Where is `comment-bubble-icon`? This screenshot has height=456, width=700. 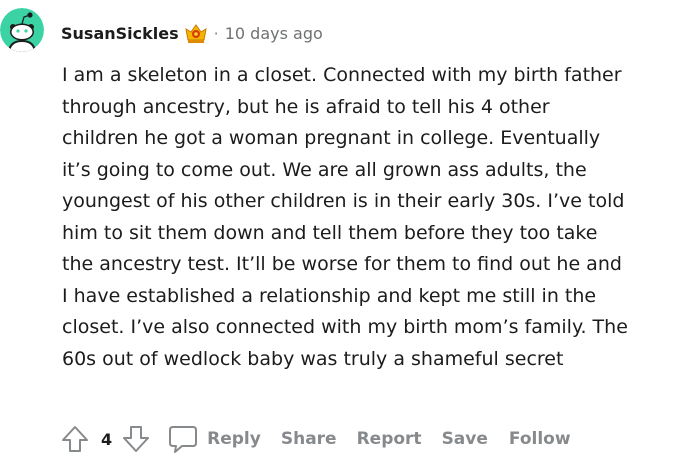 comment-bubble-icon is located at coordinates (183, 439).